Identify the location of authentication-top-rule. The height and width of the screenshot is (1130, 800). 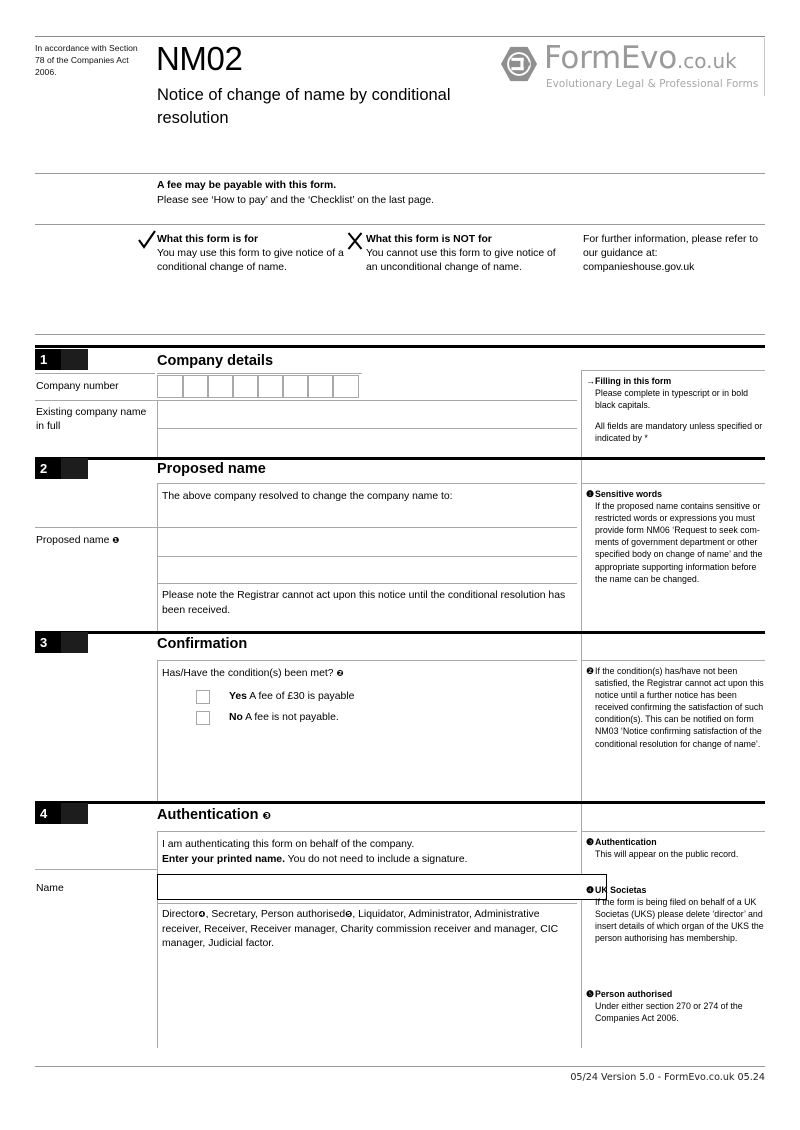
(367, 831).